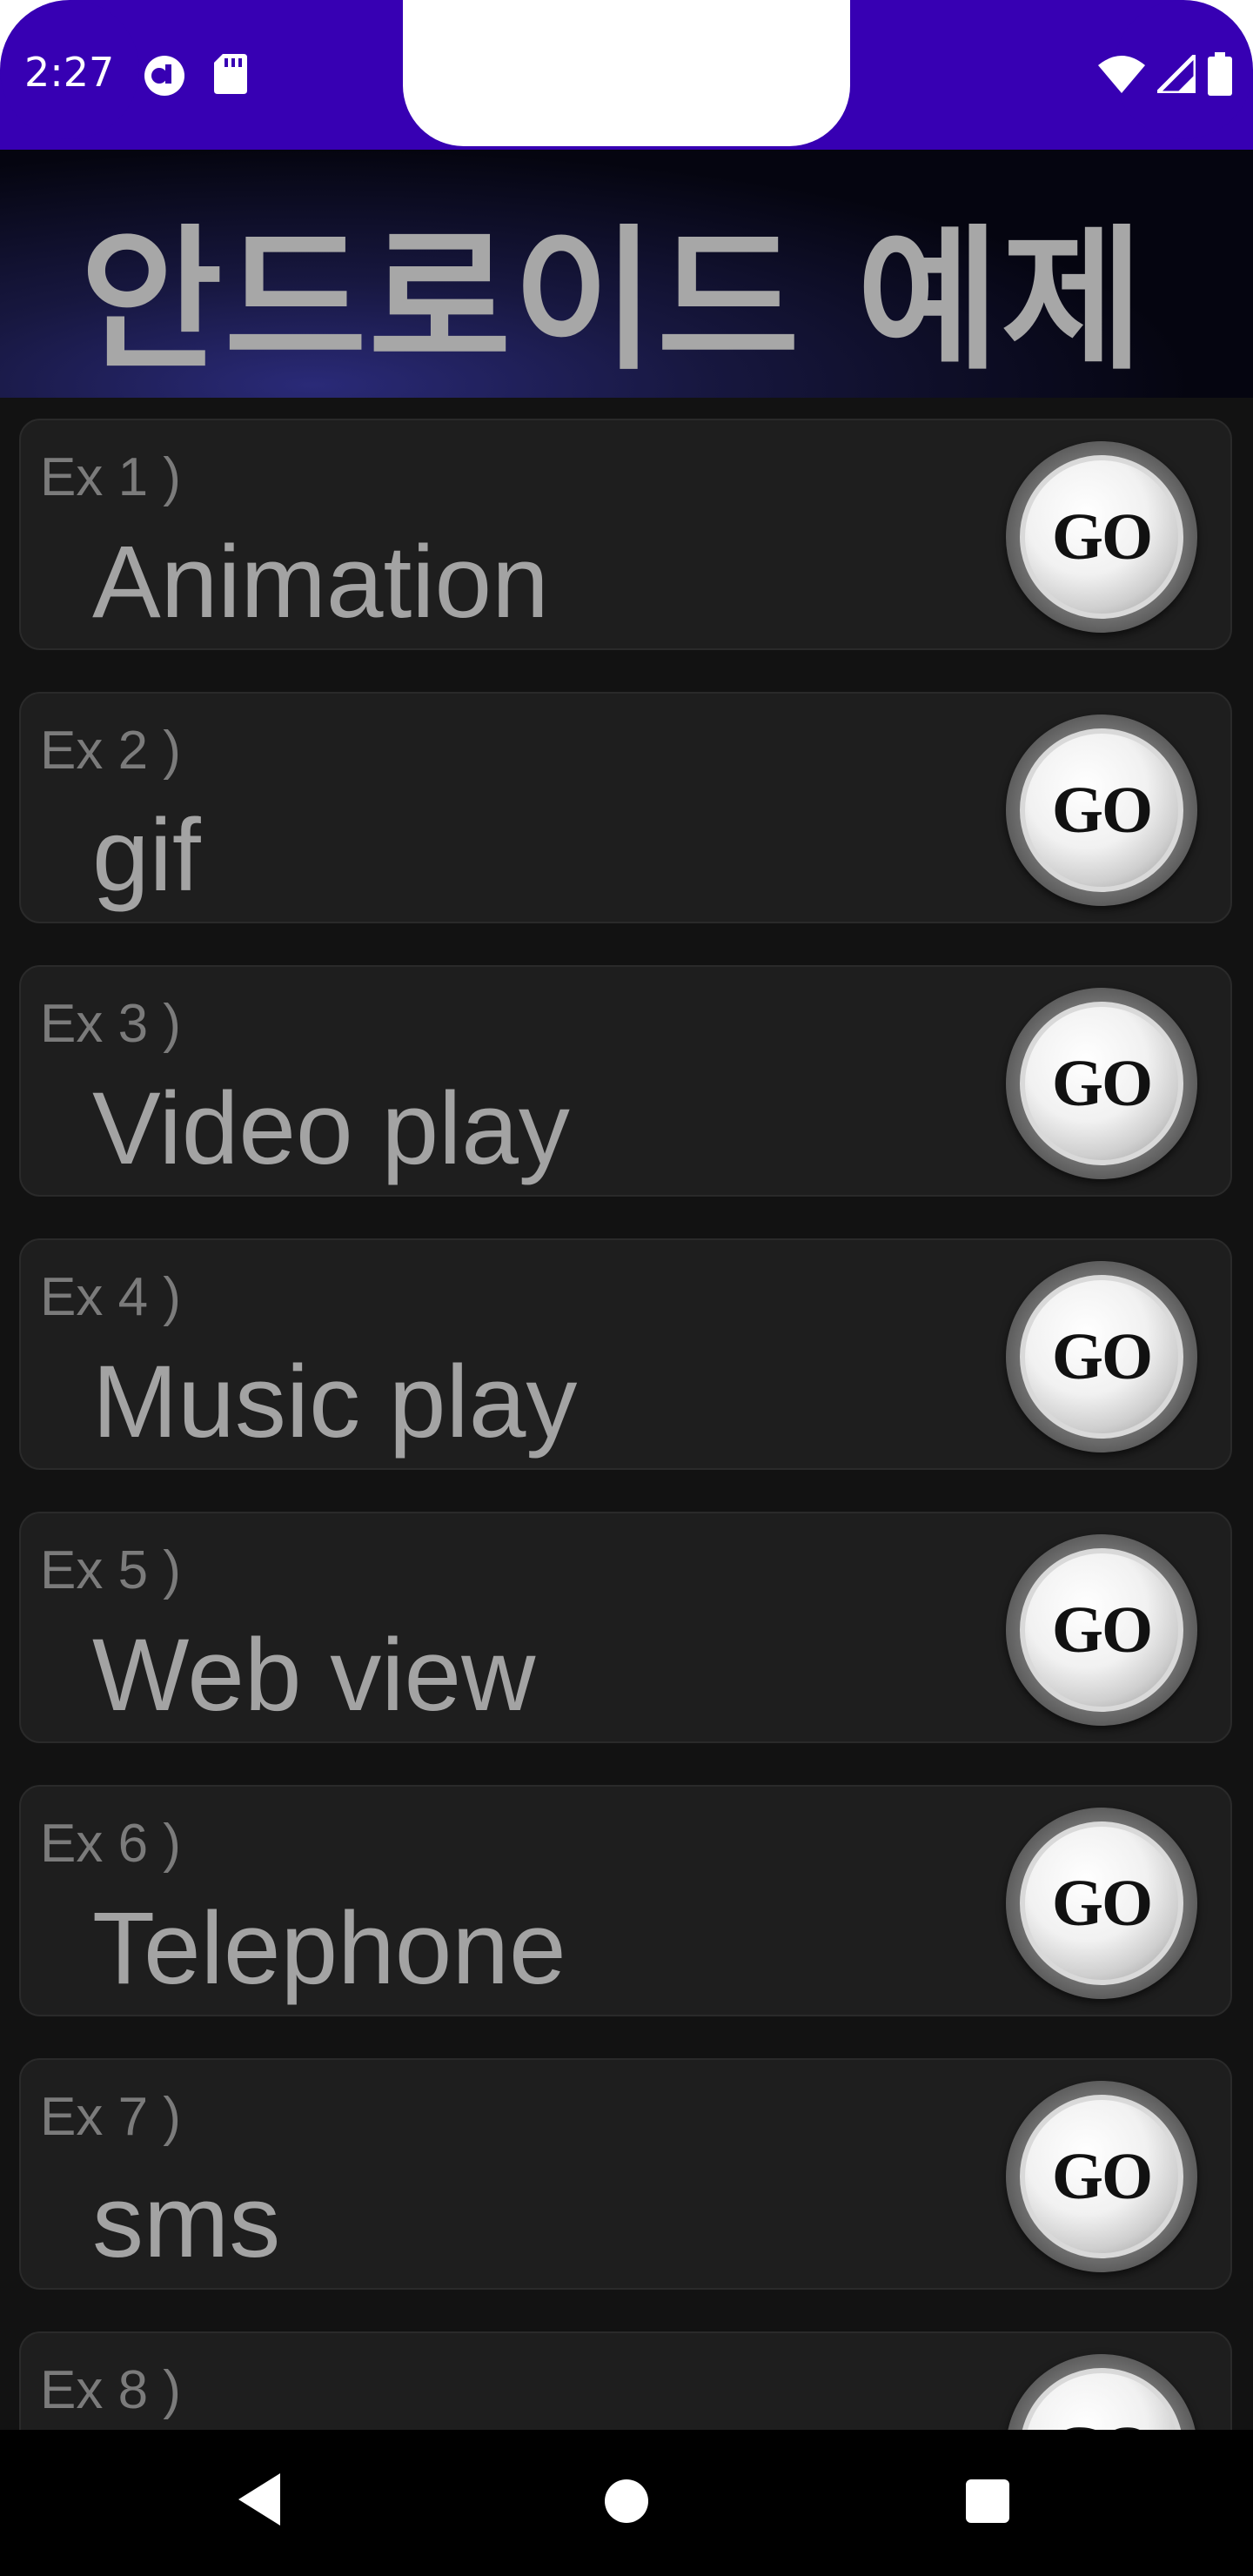  Describe the element at coordinates (987, 2501) in the screenshot. I see `recents-icon` at that location.